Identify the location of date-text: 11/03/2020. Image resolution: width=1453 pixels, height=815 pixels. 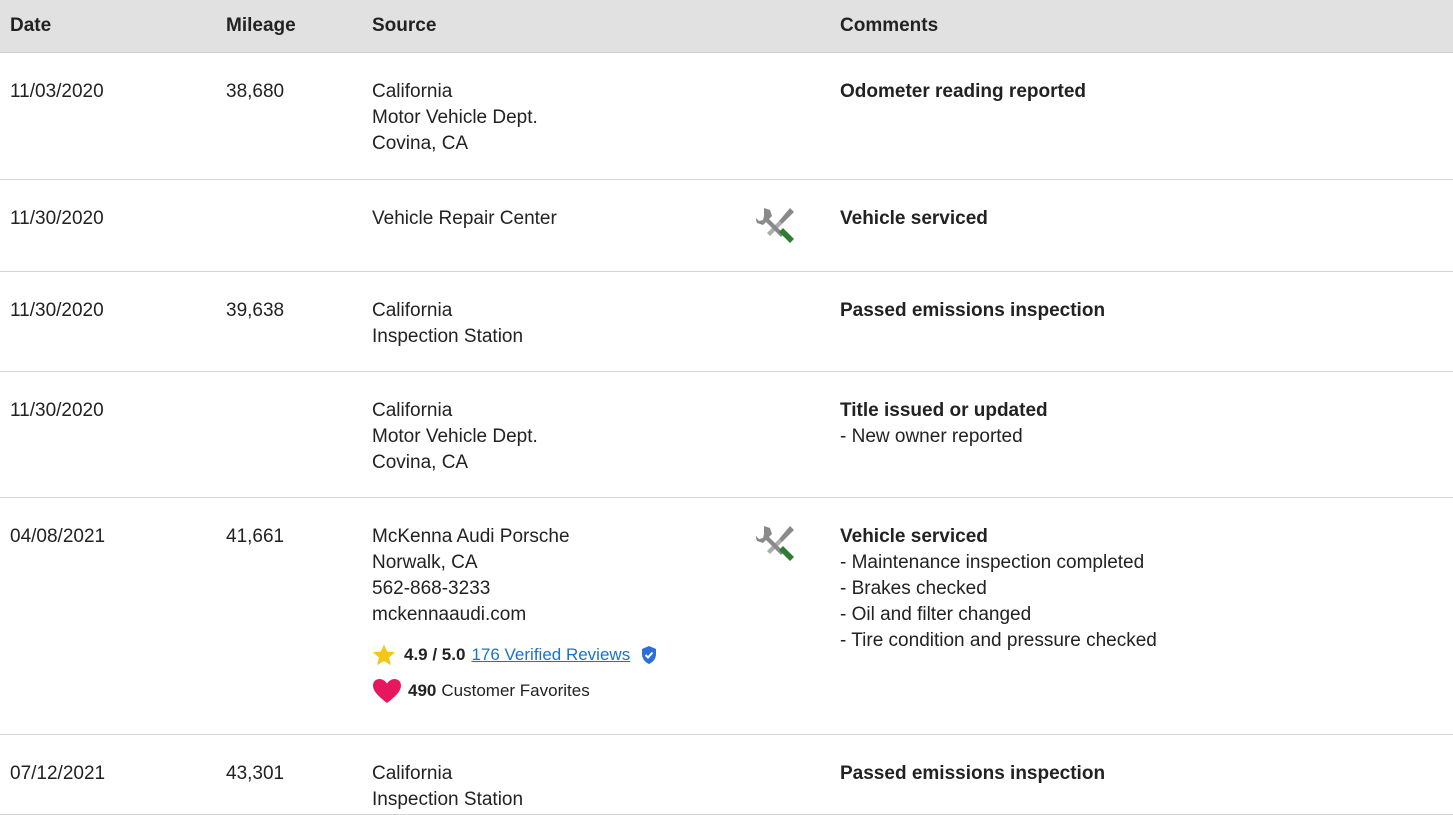
(57, 91).